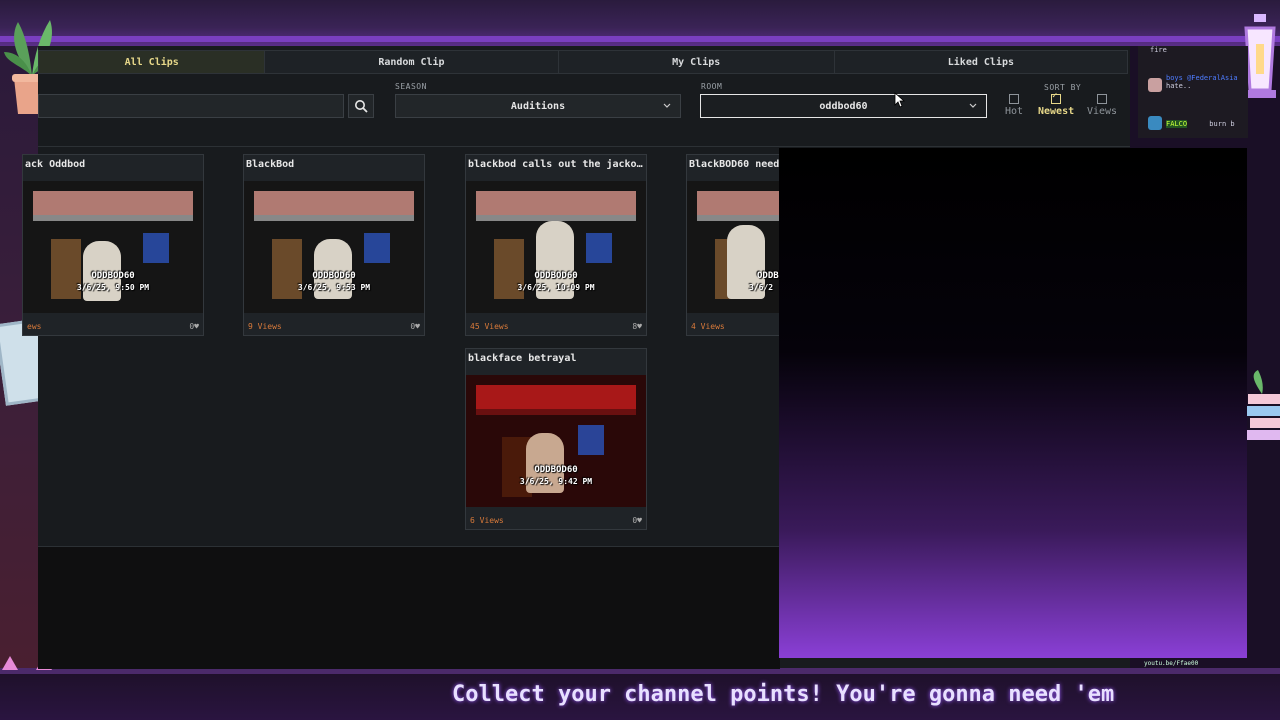  I want to click on tab-my-clips: My Clips, so click(697, 62).